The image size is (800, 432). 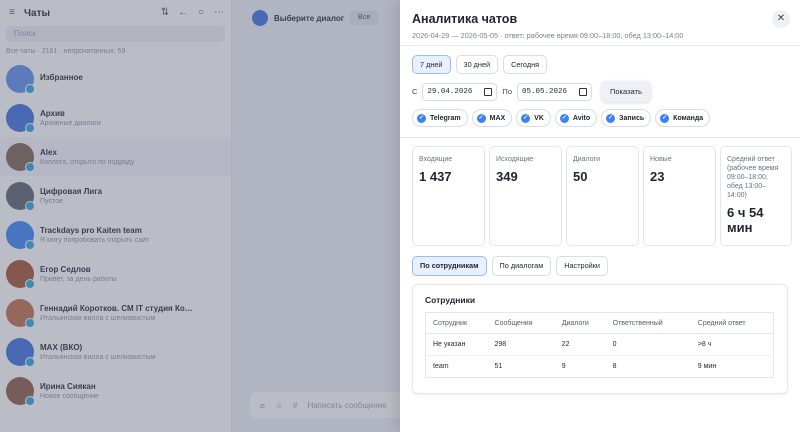 What do you see at coordinates (688, 118) in the screenshot?
I see `source-label: Команда` at bounding box center [688, 118].